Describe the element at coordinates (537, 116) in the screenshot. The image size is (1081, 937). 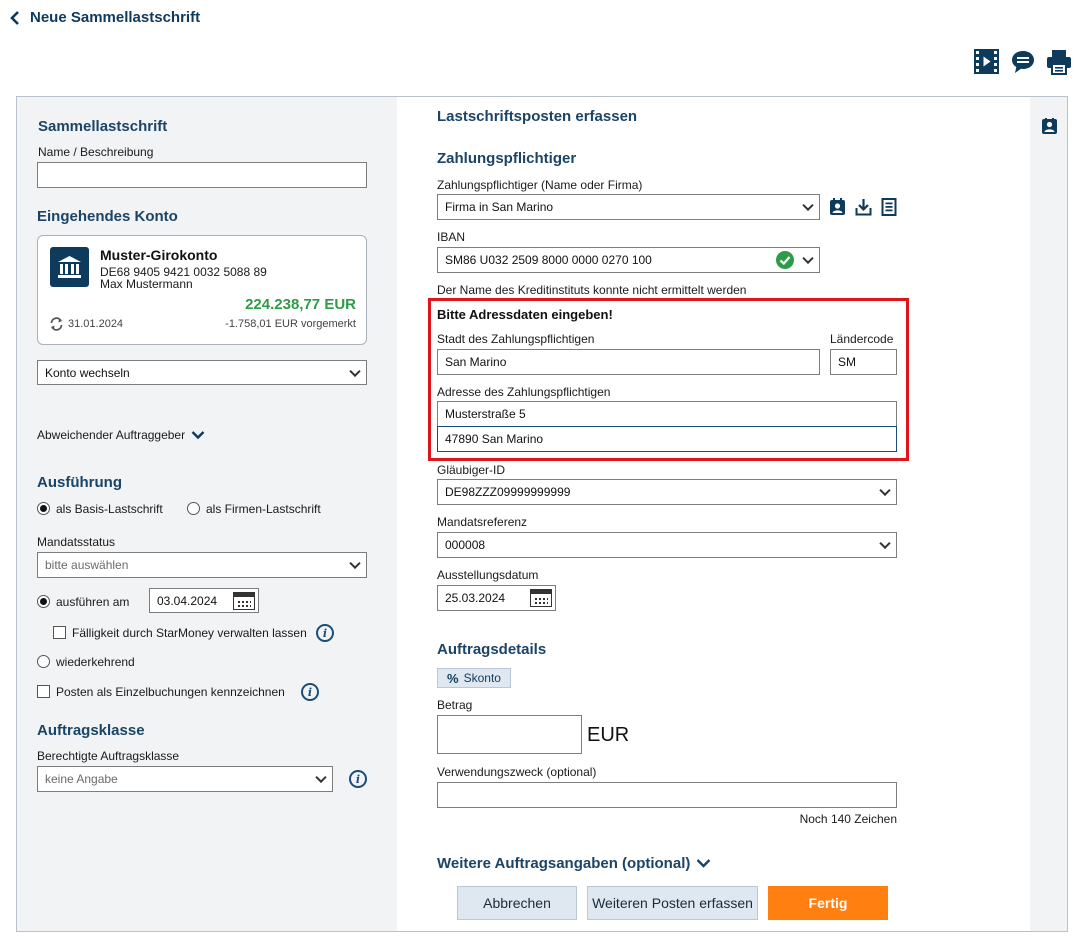
I see `entry-title: Lastschriftsposten erfassen` at that location.